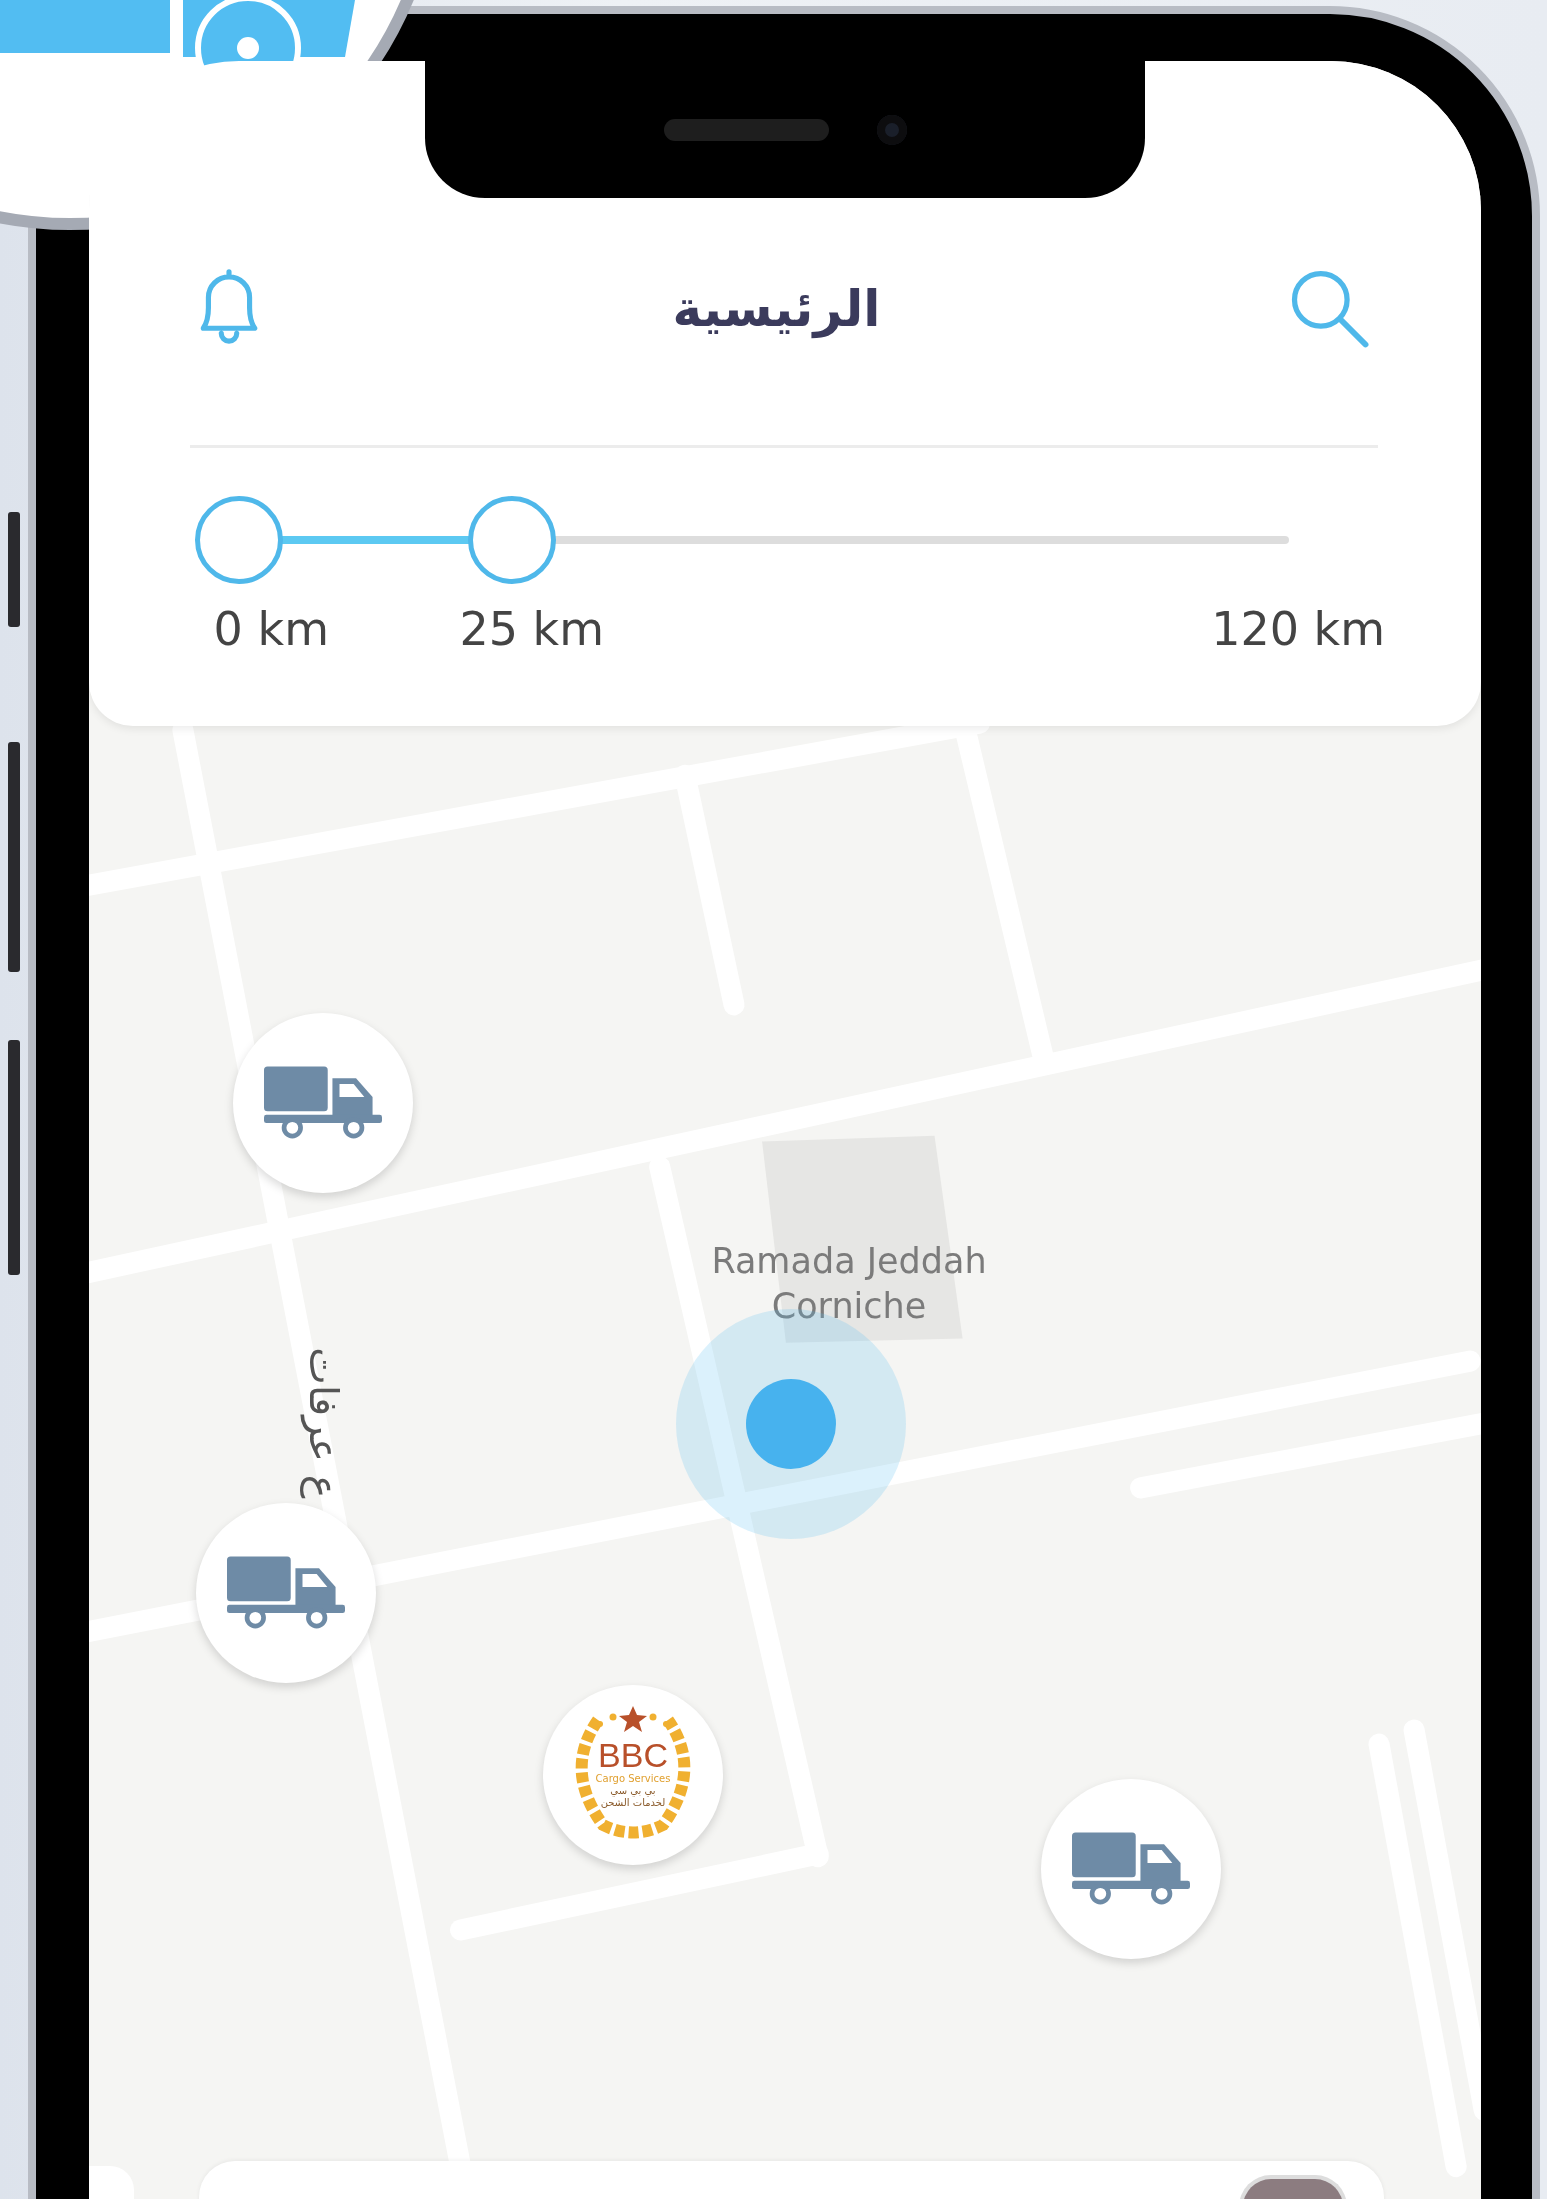  Describe the element at coordinates (271, 629) in the screenshot. I see `distance-label: 0 km` at that location.